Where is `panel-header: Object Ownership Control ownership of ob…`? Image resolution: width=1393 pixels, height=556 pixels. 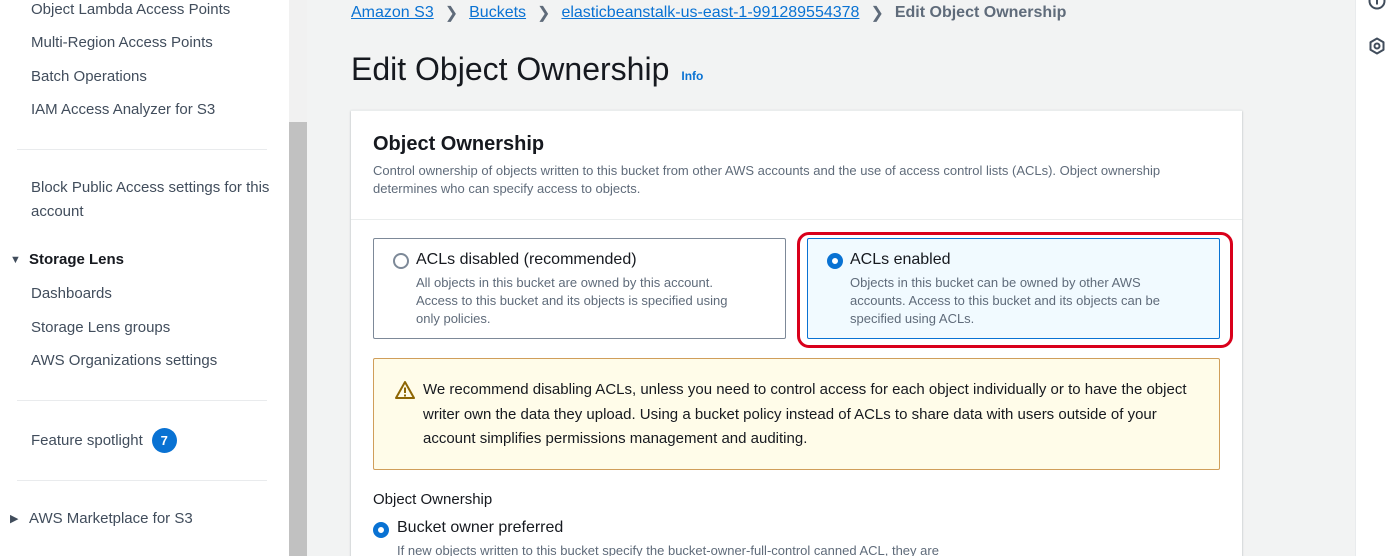
panel-header: Object Ownership Control ownership of ob… is located at coordinates (796, 165).